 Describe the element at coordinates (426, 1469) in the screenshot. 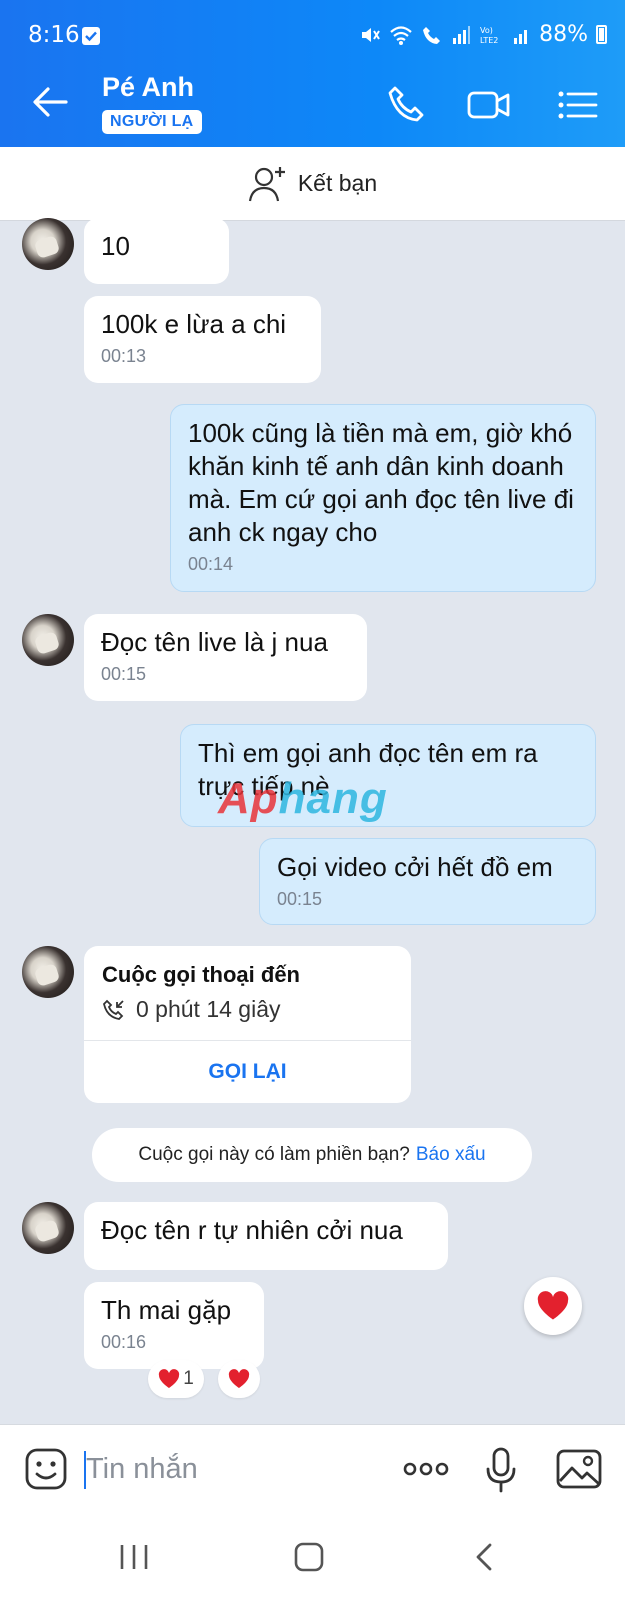

I see `more-options-icon` at that location.